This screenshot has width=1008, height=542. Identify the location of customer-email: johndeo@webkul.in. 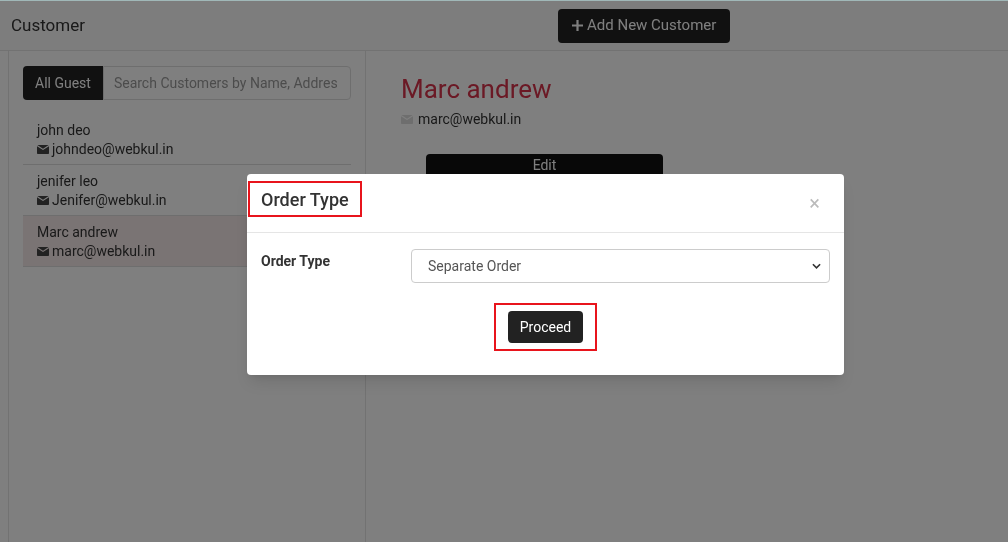
(113, 149).